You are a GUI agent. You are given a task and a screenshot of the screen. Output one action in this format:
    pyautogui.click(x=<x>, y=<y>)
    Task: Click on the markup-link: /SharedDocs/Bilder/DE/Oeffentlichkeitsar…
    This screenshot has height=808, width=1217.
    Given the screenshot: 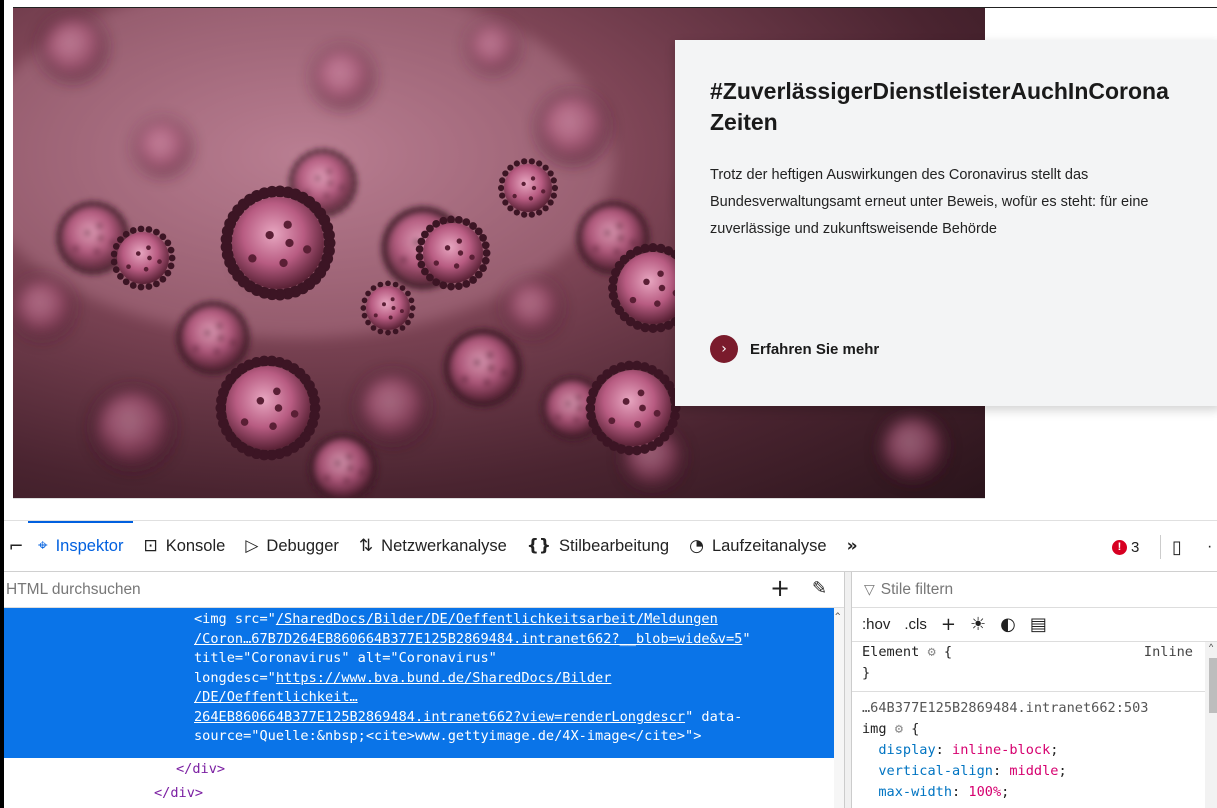 What is the action you would take?
    pyautogui.click(x=497, y=619)
    